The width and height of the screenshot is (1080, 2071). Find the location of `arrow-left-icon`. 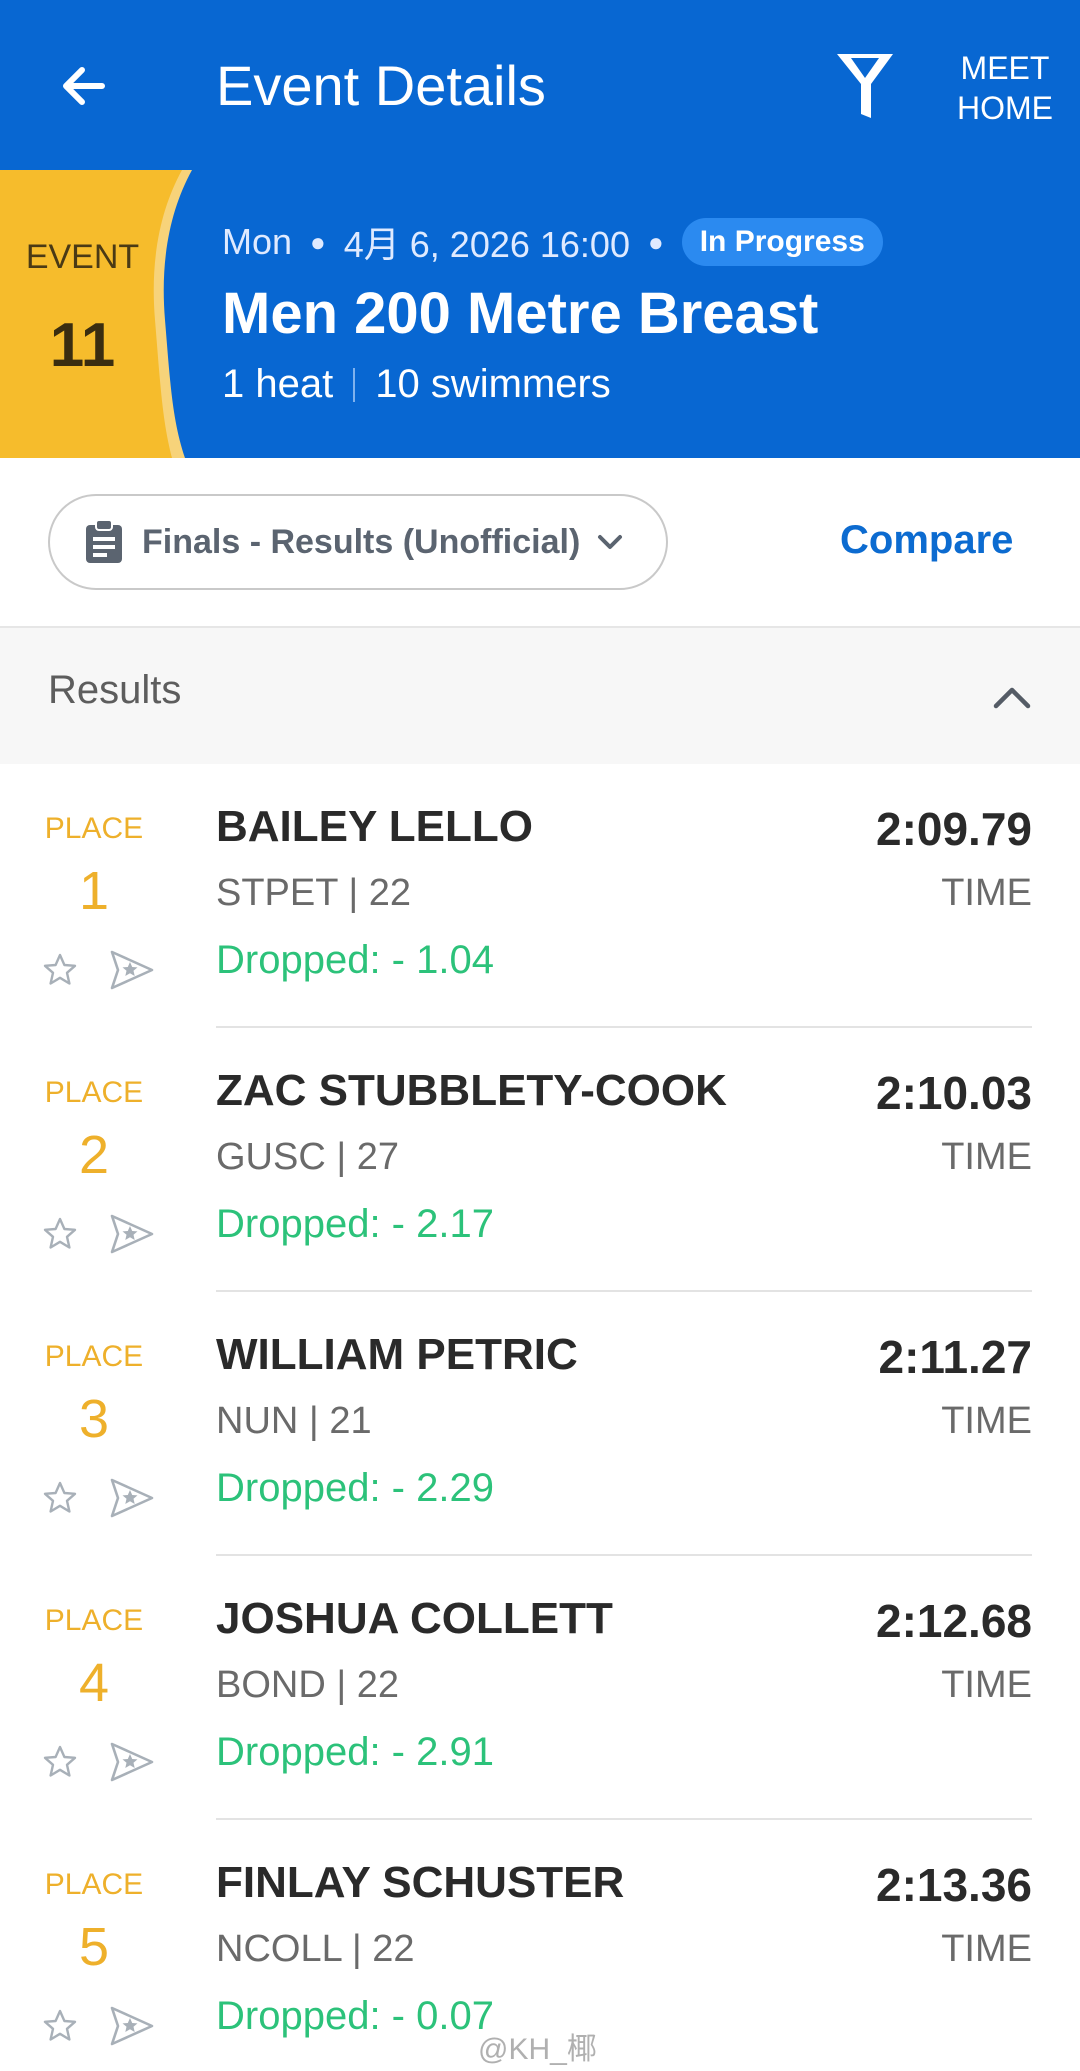

arrow-left-icon is located at coordinates (84, 86).